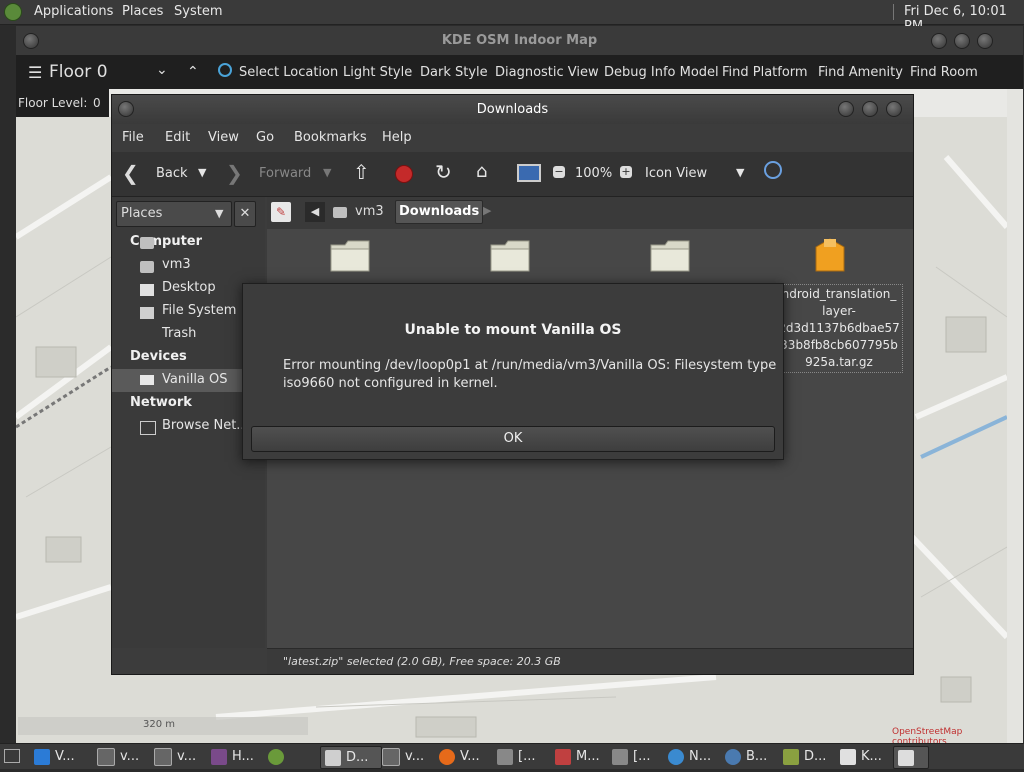 The height and width of the screenshot is (772, 1024). What do you see at coordinates (377, 72) in the screenshot?
I see `light-style-button: Light Style` at bounding box center [377, 72].